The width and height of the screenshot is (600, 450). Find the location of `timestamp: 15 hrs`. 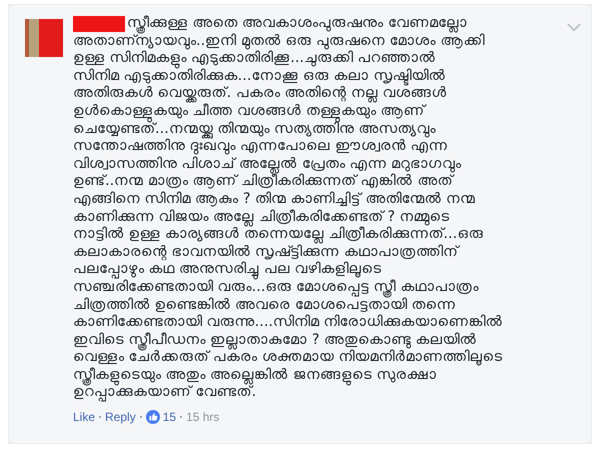

timestamp: 15 hrs is located at coordinates (203, 417).